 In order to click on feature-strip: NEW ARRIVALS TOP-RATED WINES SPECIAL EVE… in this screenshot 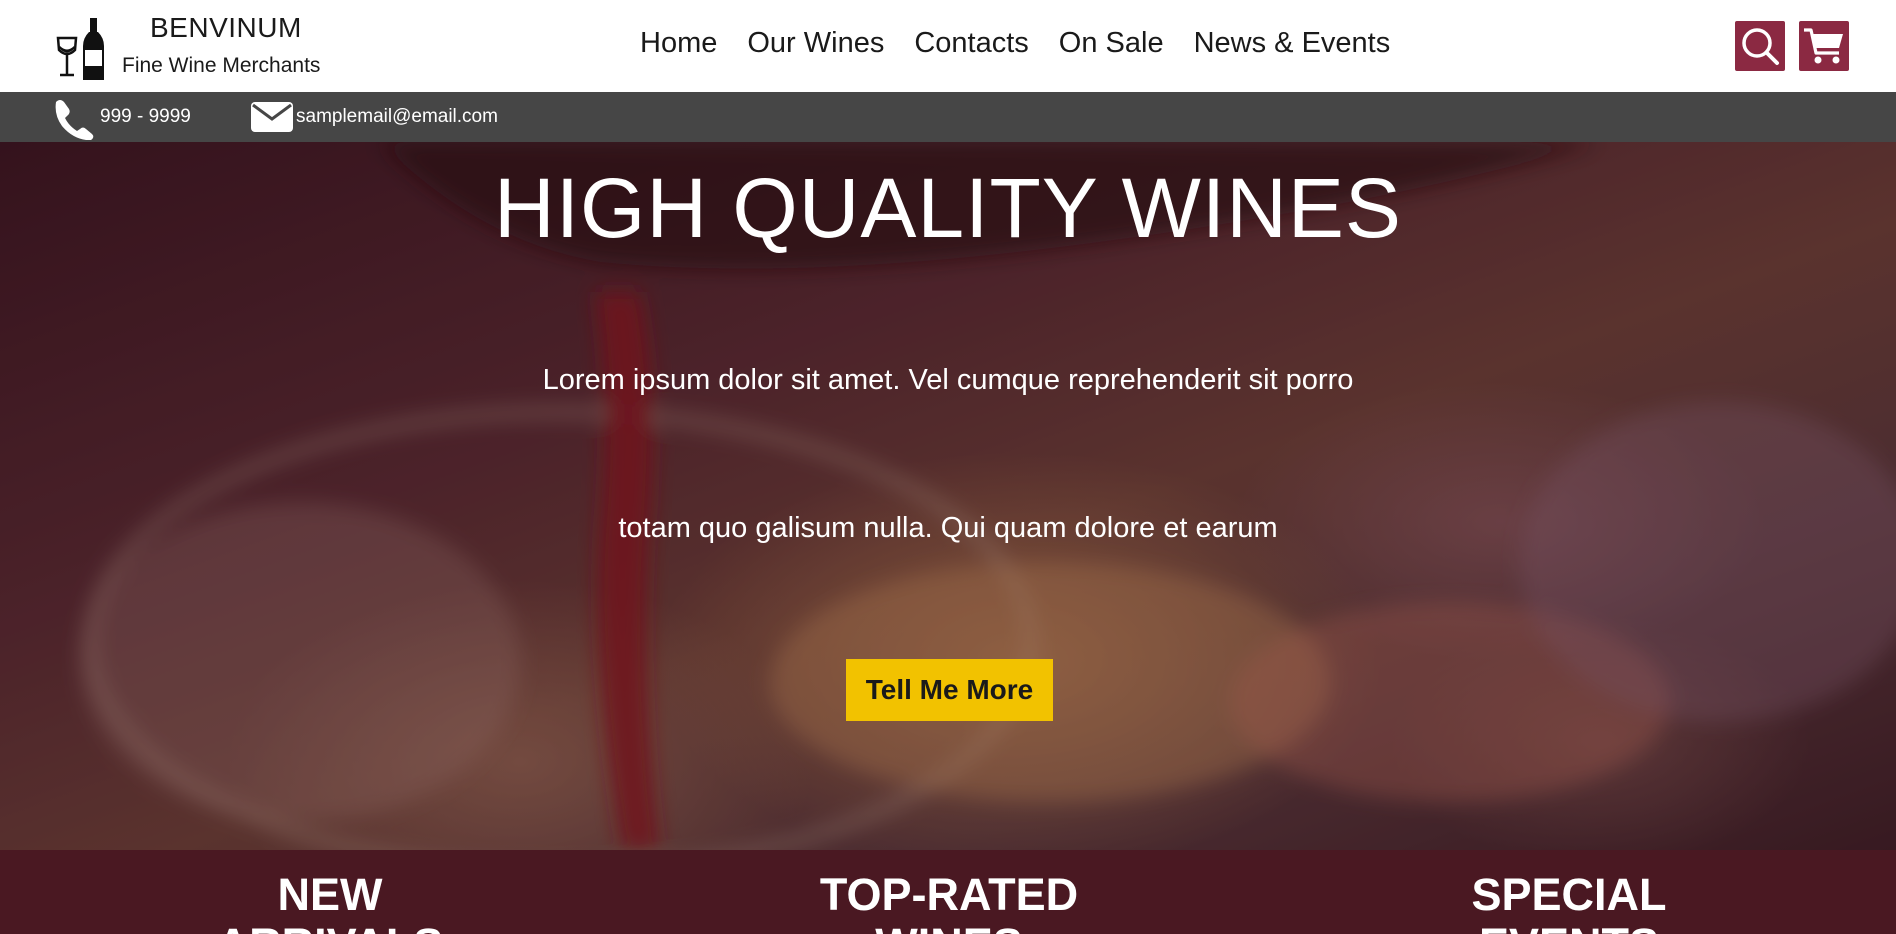, I will do `click(948, 892)`.